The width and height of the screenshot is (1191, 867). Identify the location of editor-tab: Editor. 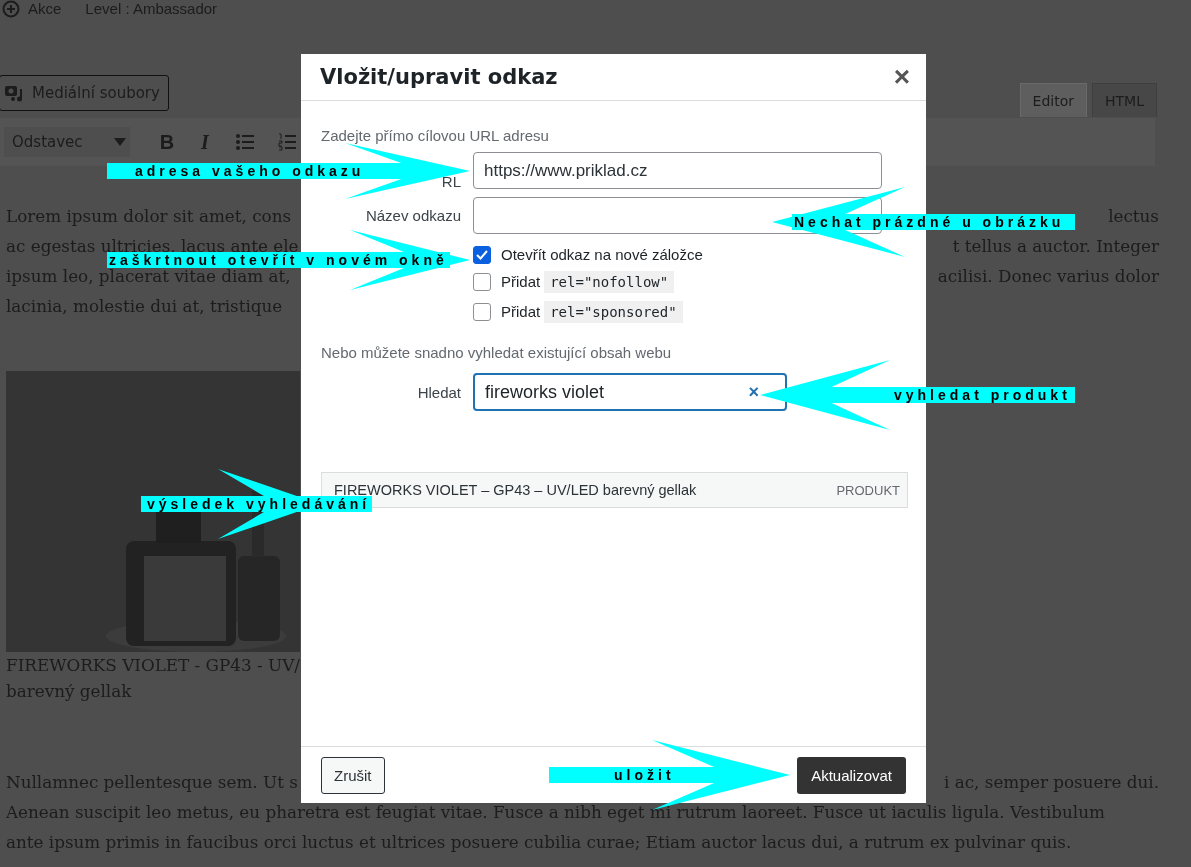
(1053, 100).